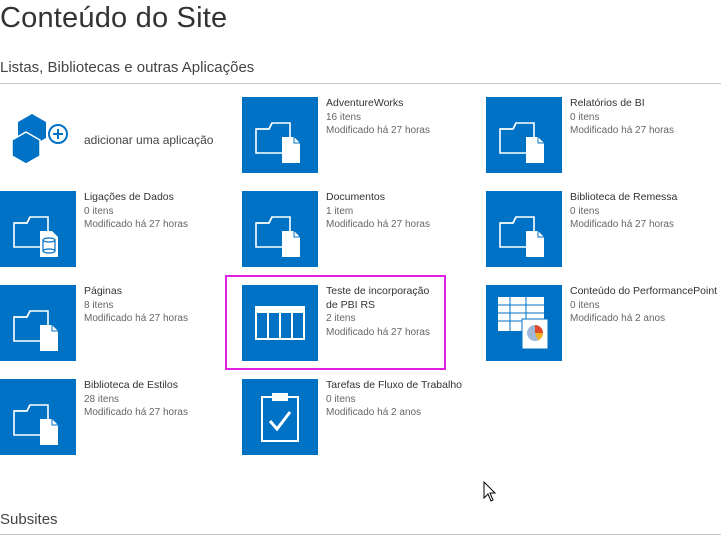 This screenshot has height=539, width=721. I want to click on tile-count: 2 itens, so click(341, 318).